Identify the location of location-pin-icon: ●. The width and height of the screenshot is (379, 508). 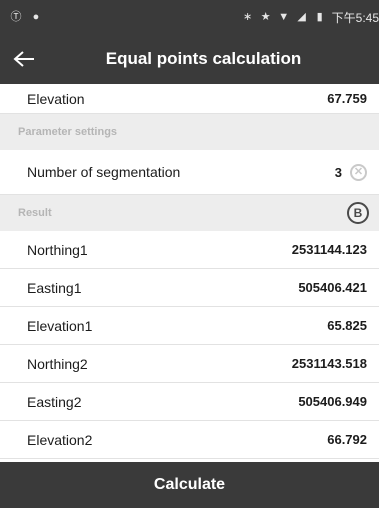
(36, 17).